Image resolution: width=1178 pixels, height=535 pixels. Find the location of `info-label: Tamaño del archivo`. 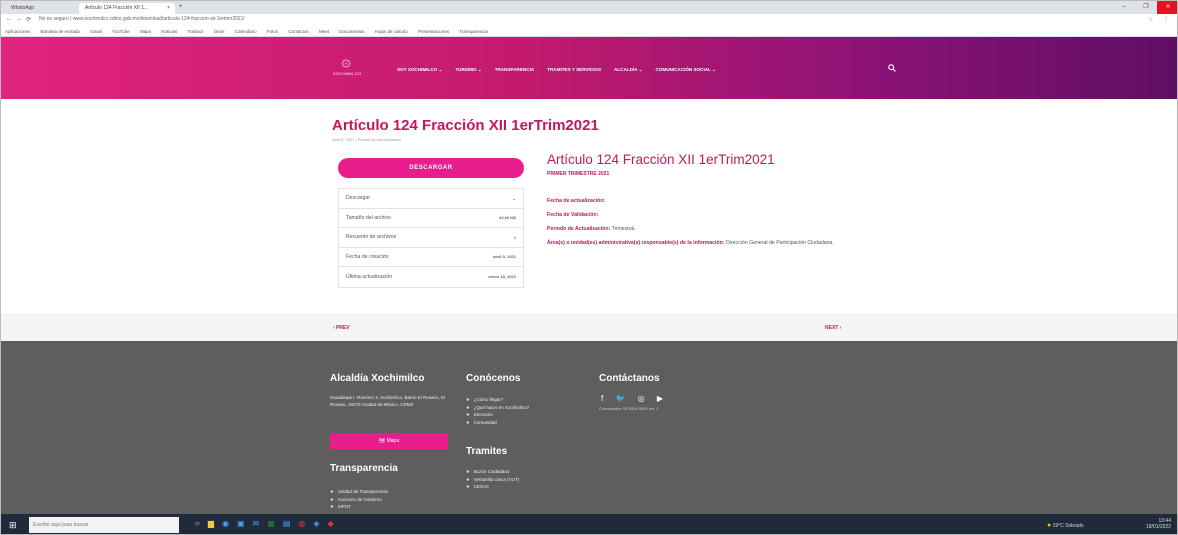

info-label: Tamaño del archivo is located at coordinates (368, 217).